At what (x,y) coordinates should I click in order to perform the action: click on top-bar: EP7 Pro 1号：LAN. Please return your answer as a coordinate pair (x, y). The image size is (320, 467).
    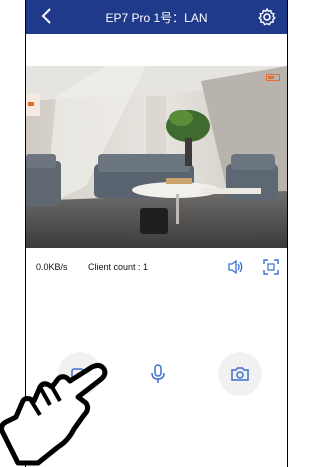
    Looking at the image, I should click on (156, 17).